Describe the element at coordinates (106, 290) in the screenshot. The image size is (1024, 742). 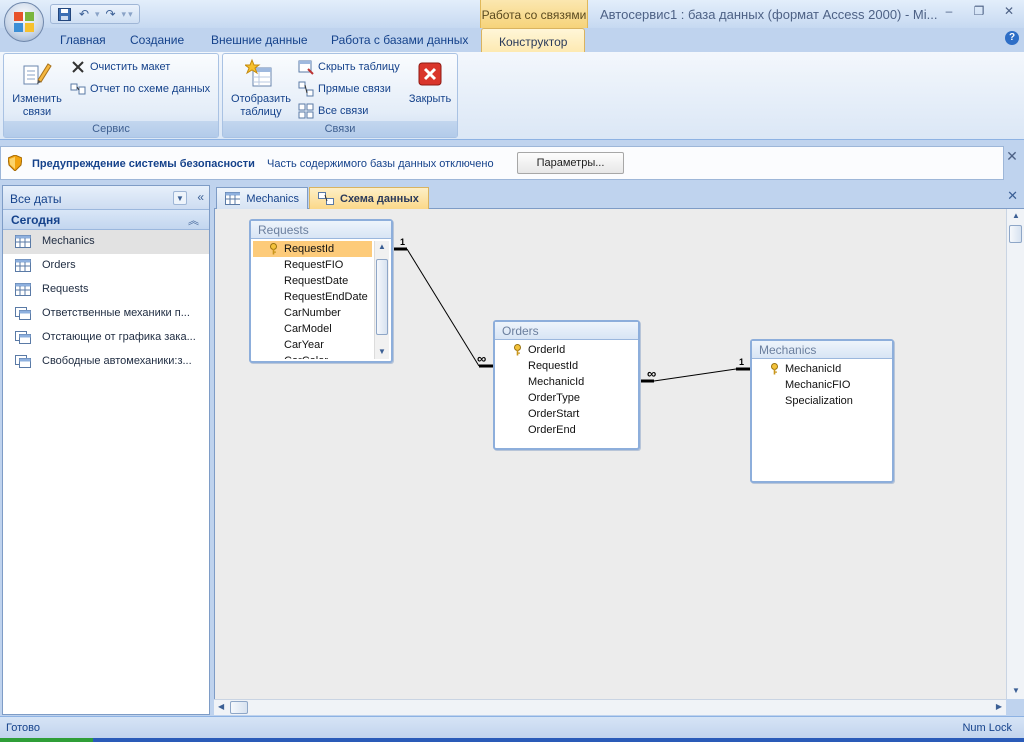
I see `nav-item-table: Requests` at that location.